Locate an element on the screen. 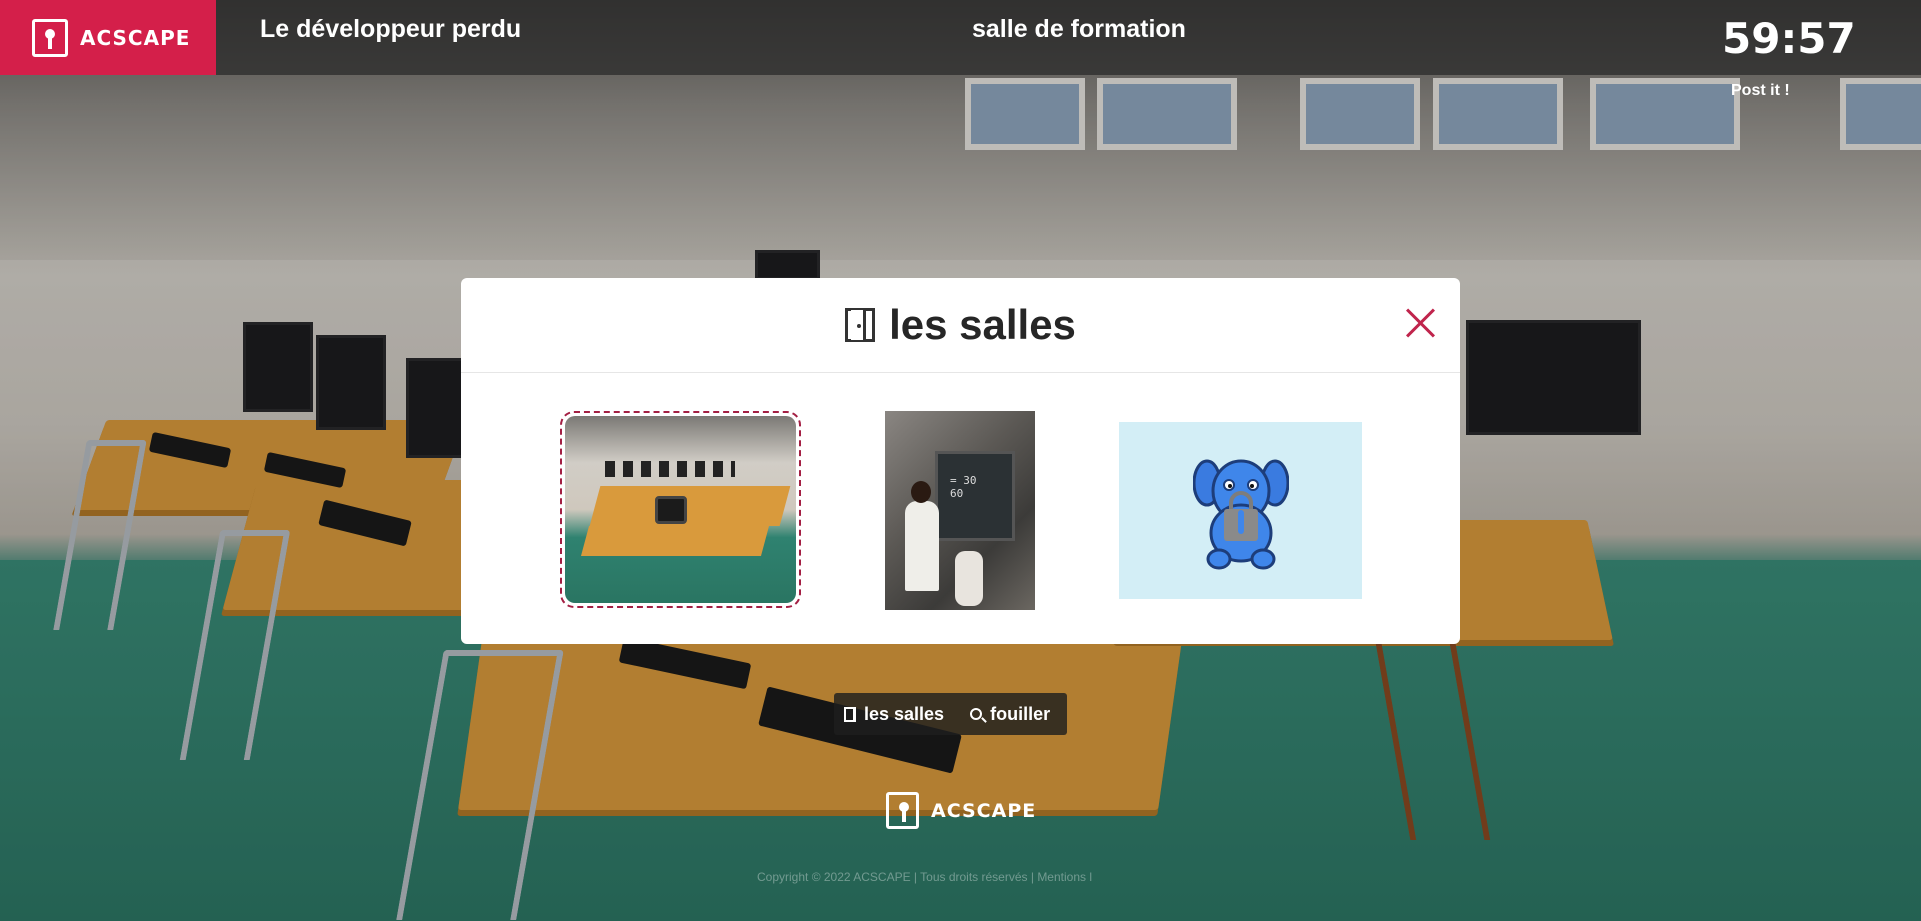 The width and height of the screenshot is (1921, 921). nav-search-label: fouiller is located at coordinates (1020, 713).